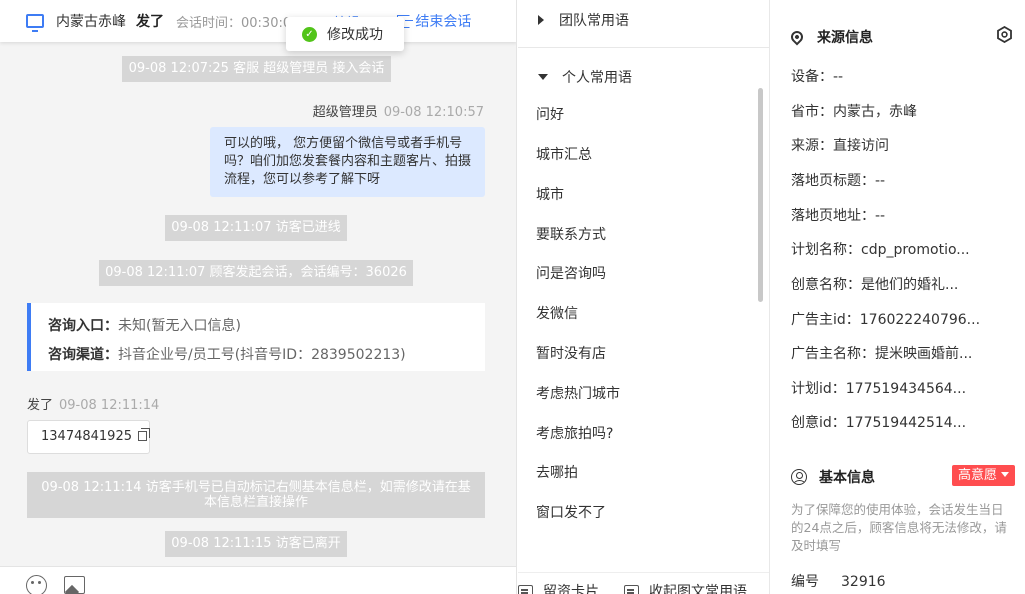 Image resolution: width=1025 pixels, height=594 pixels. What do you see at coordinates (578, 394) in the screenshot?
I see `phrase-item: 考虑热门城市` at bounding box center [578, 394].